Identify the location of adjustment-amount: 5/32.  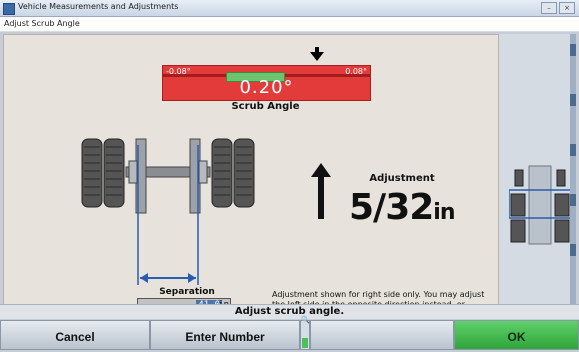
(391, 207).